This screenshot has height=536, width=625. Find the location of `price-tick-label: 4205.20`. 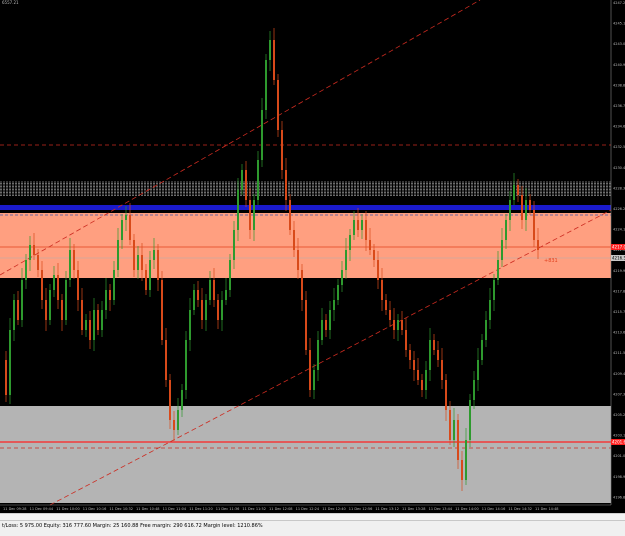

price-tick-label: 4205.20 is located at coordinates (619, 415).